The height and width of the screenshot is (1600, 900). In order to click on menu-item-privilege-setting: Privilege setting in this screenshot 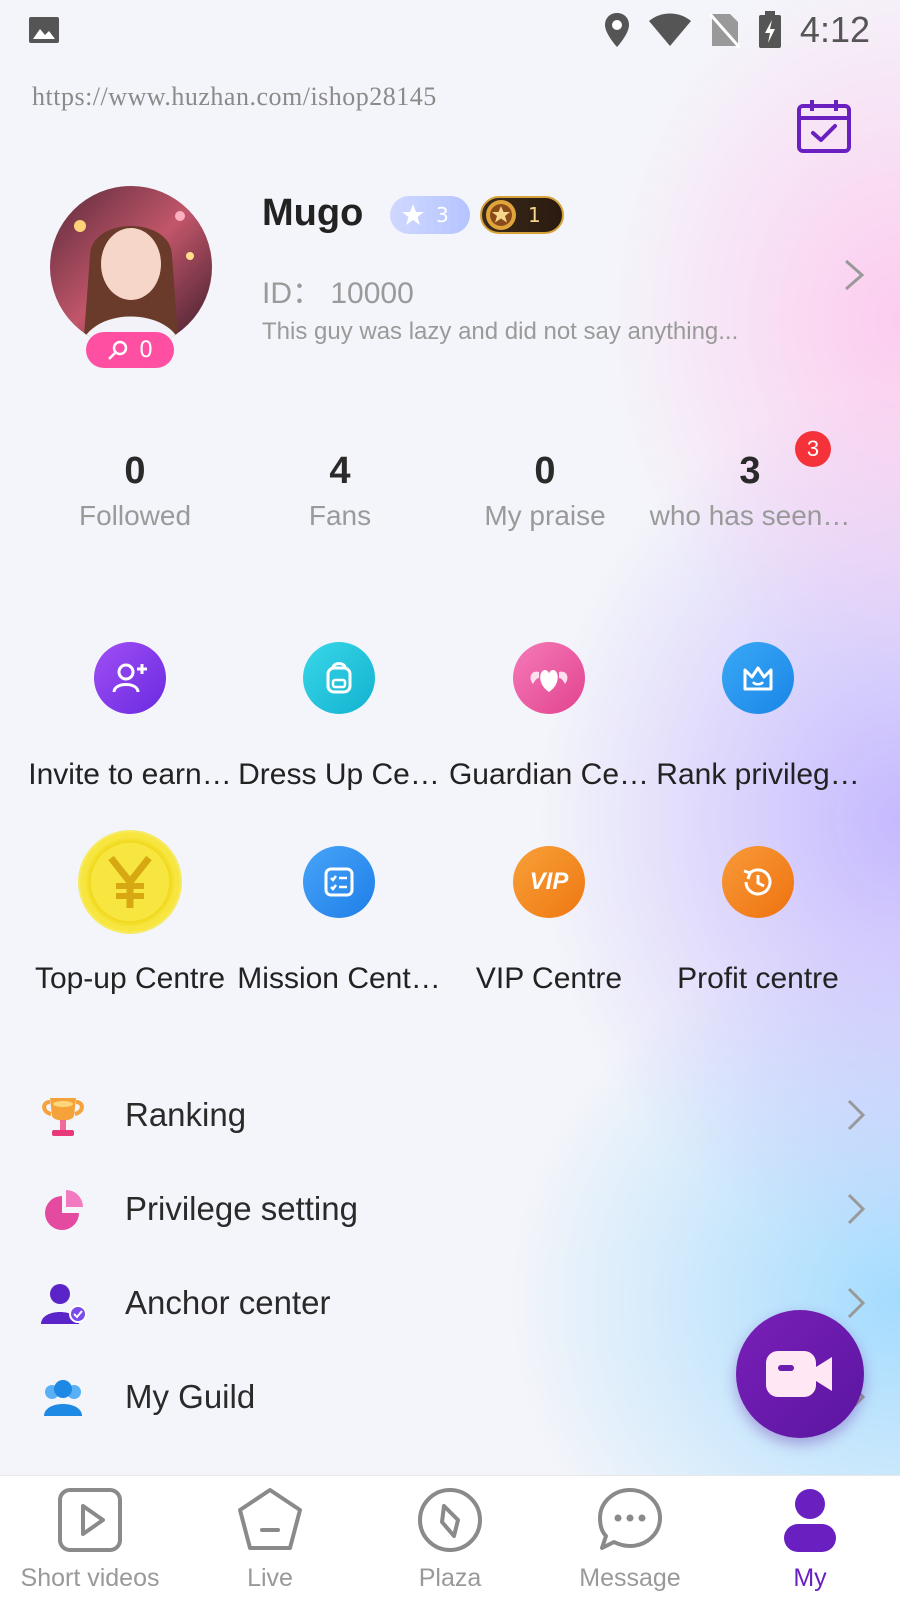, I will do `click(450, 1213)`.